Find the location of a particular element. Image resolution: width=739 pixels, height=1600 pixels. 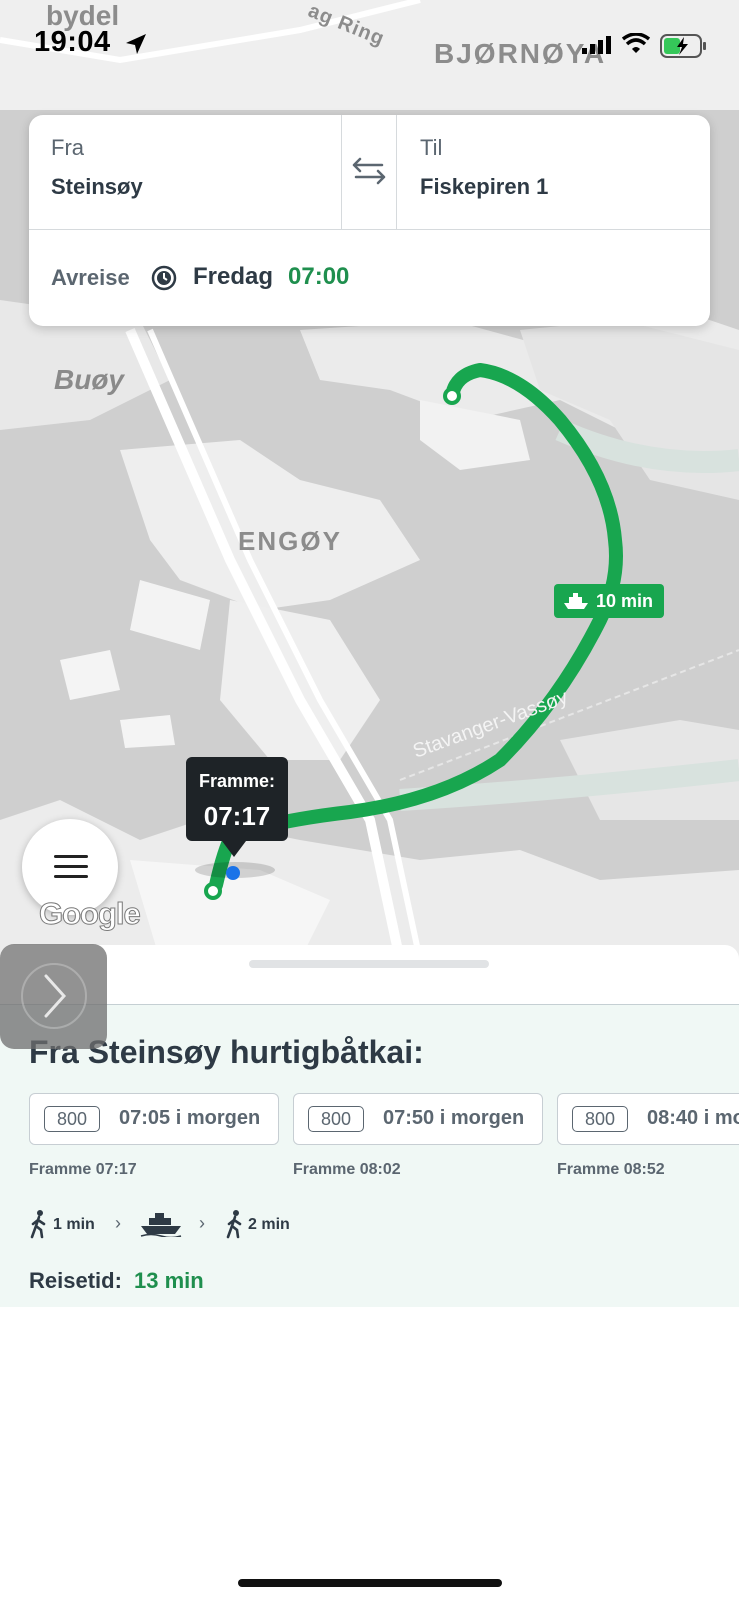

signal-icon is located at coordinates (597, 47).